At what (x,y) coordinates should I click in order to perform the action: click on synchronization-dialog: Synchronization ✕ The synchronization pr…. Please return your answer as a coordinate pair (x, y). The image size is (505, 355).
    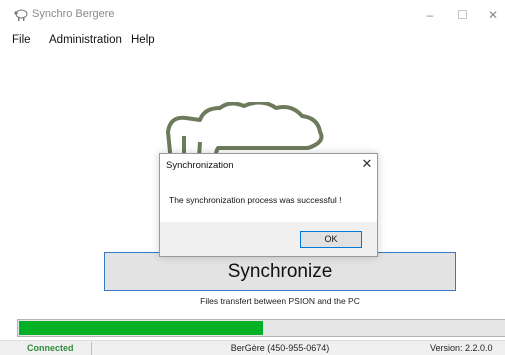
    Looking at the image, I should click on (268, 205).